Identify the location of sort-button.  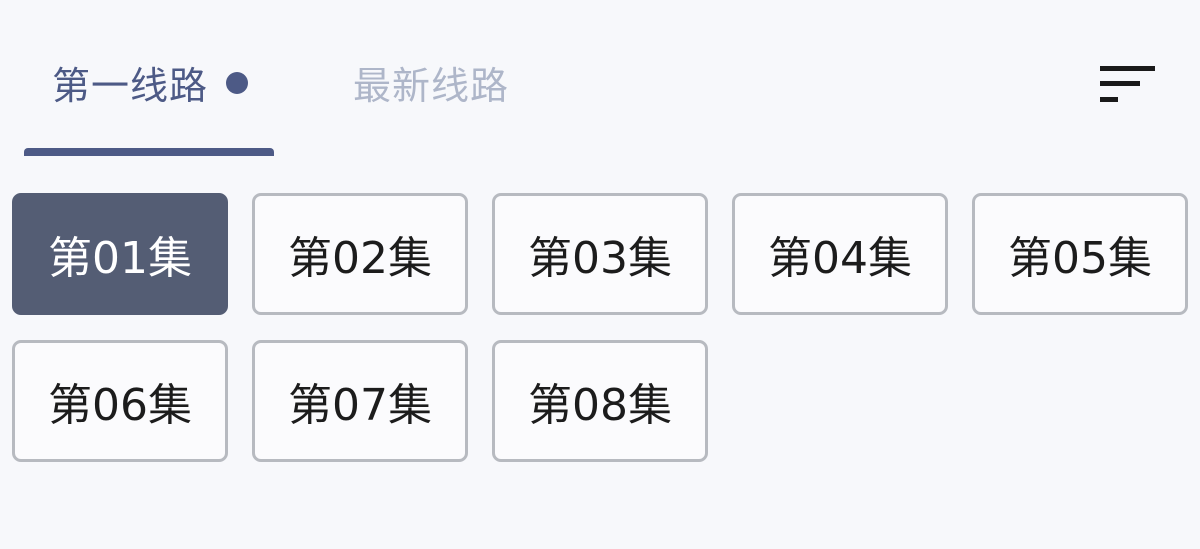
(1125, 85).